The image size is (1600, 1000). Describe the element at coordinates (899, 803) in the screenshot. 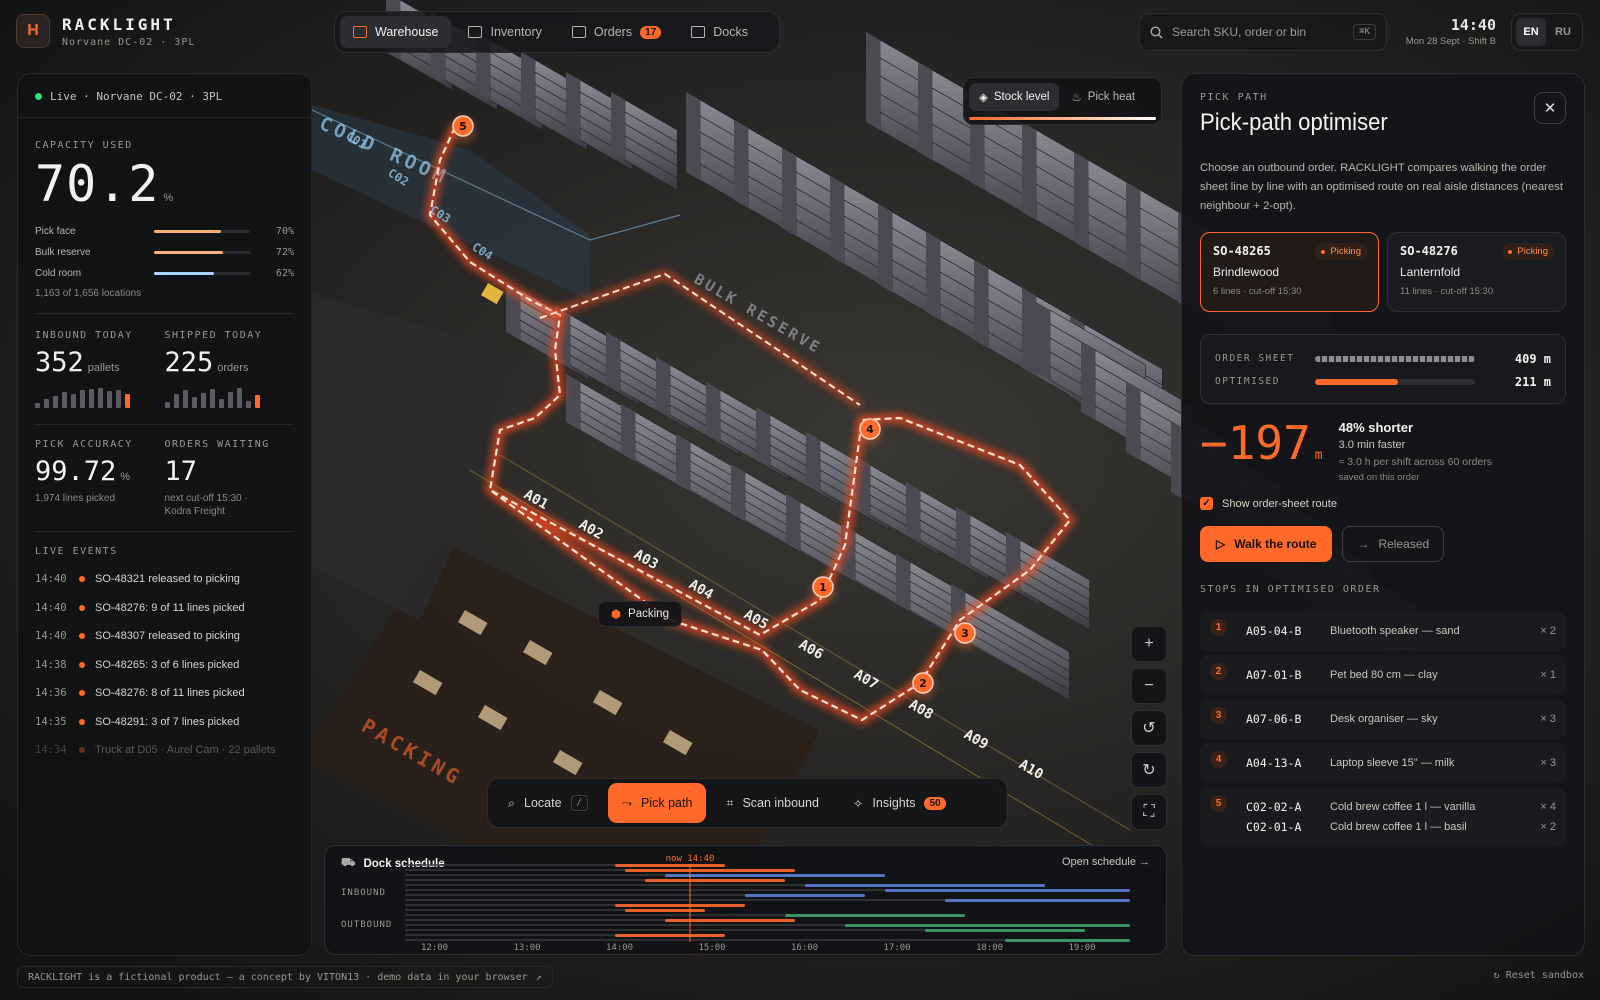

I see `insights-button: ✧ Insights 50` at that location.